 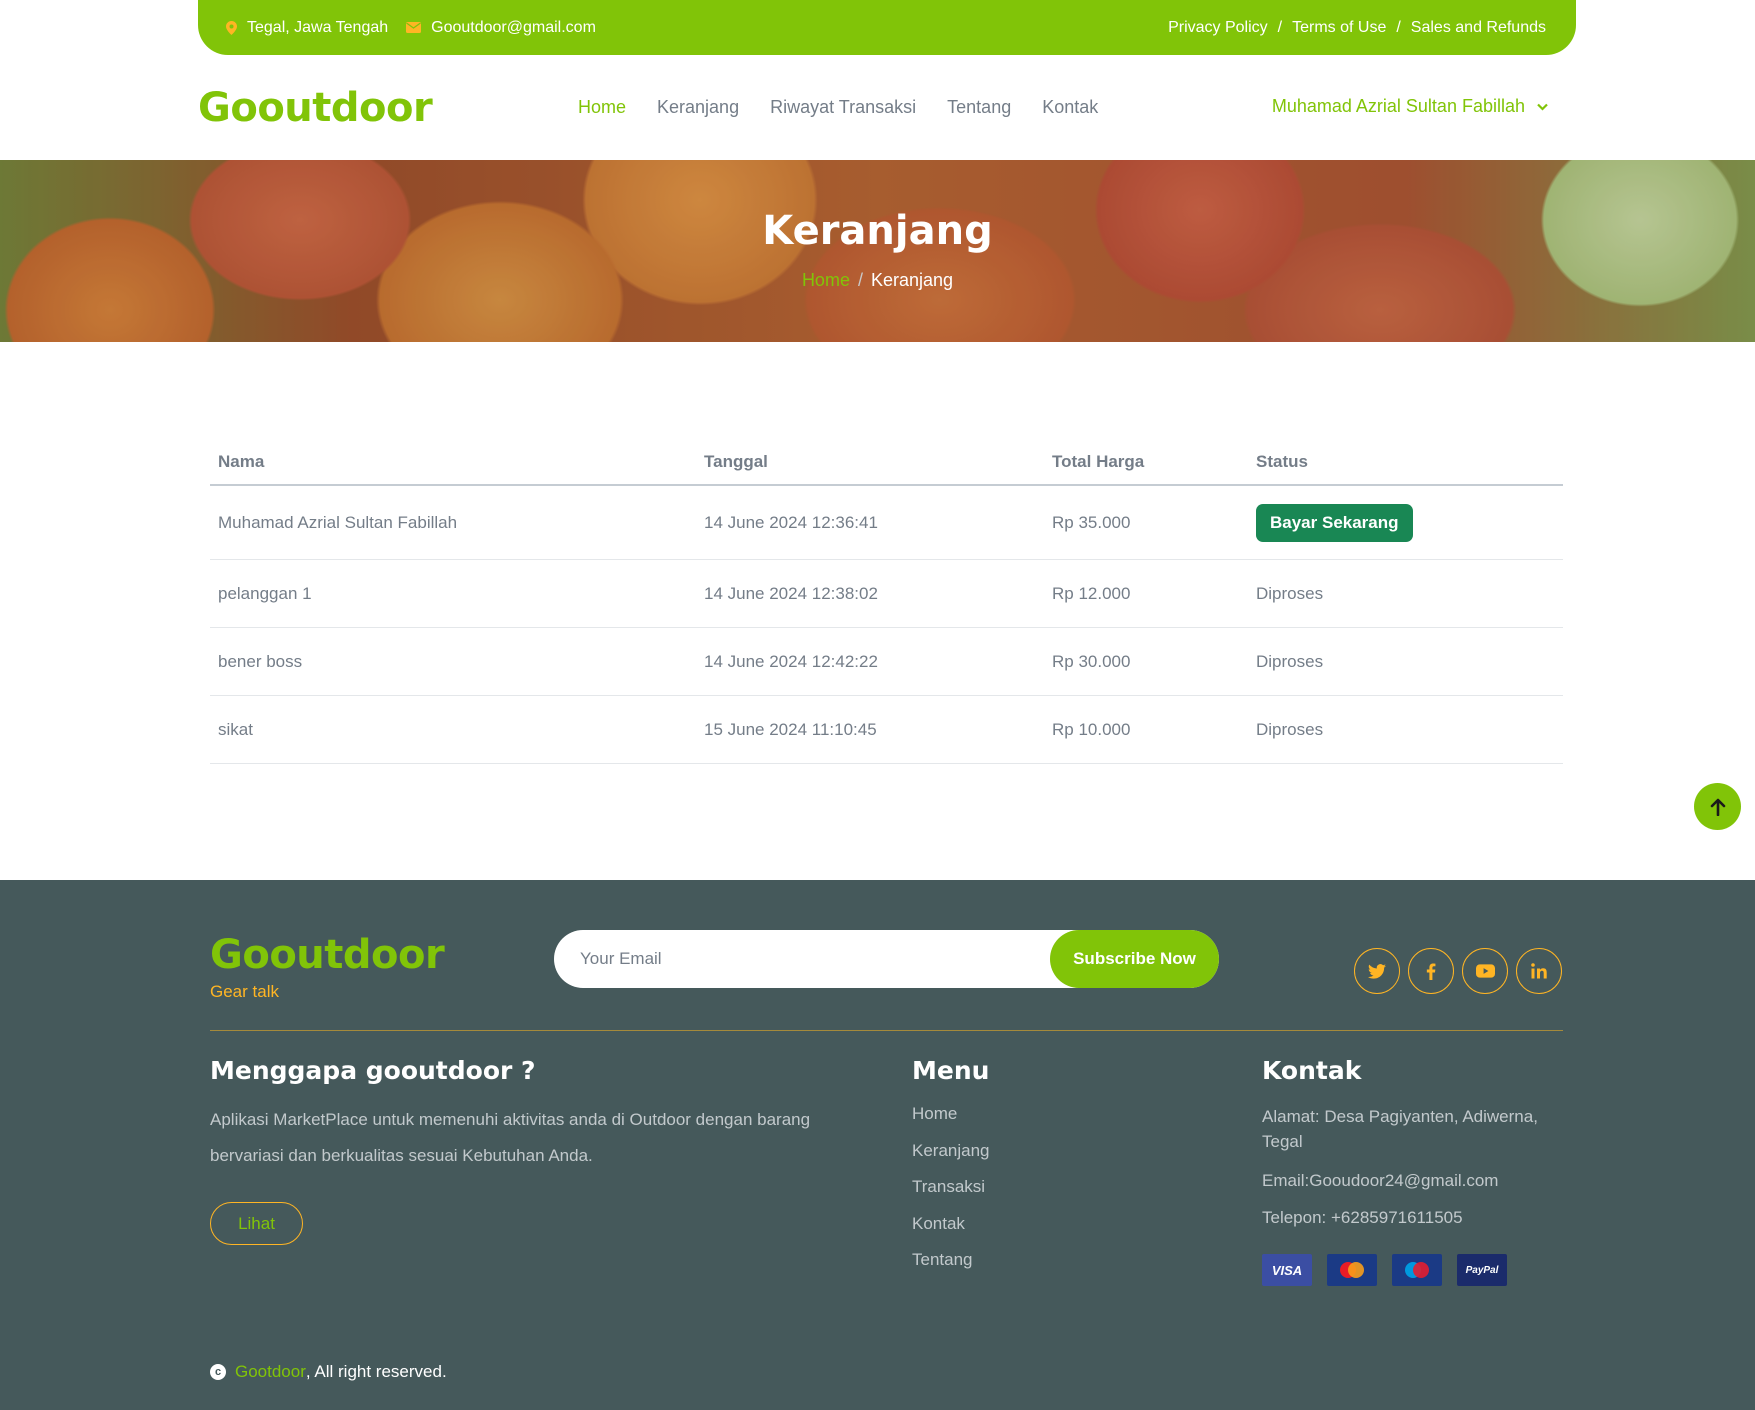 I want to click on table-header: Nama Tanggal Total Harga Status, so click(x=886, y=464).